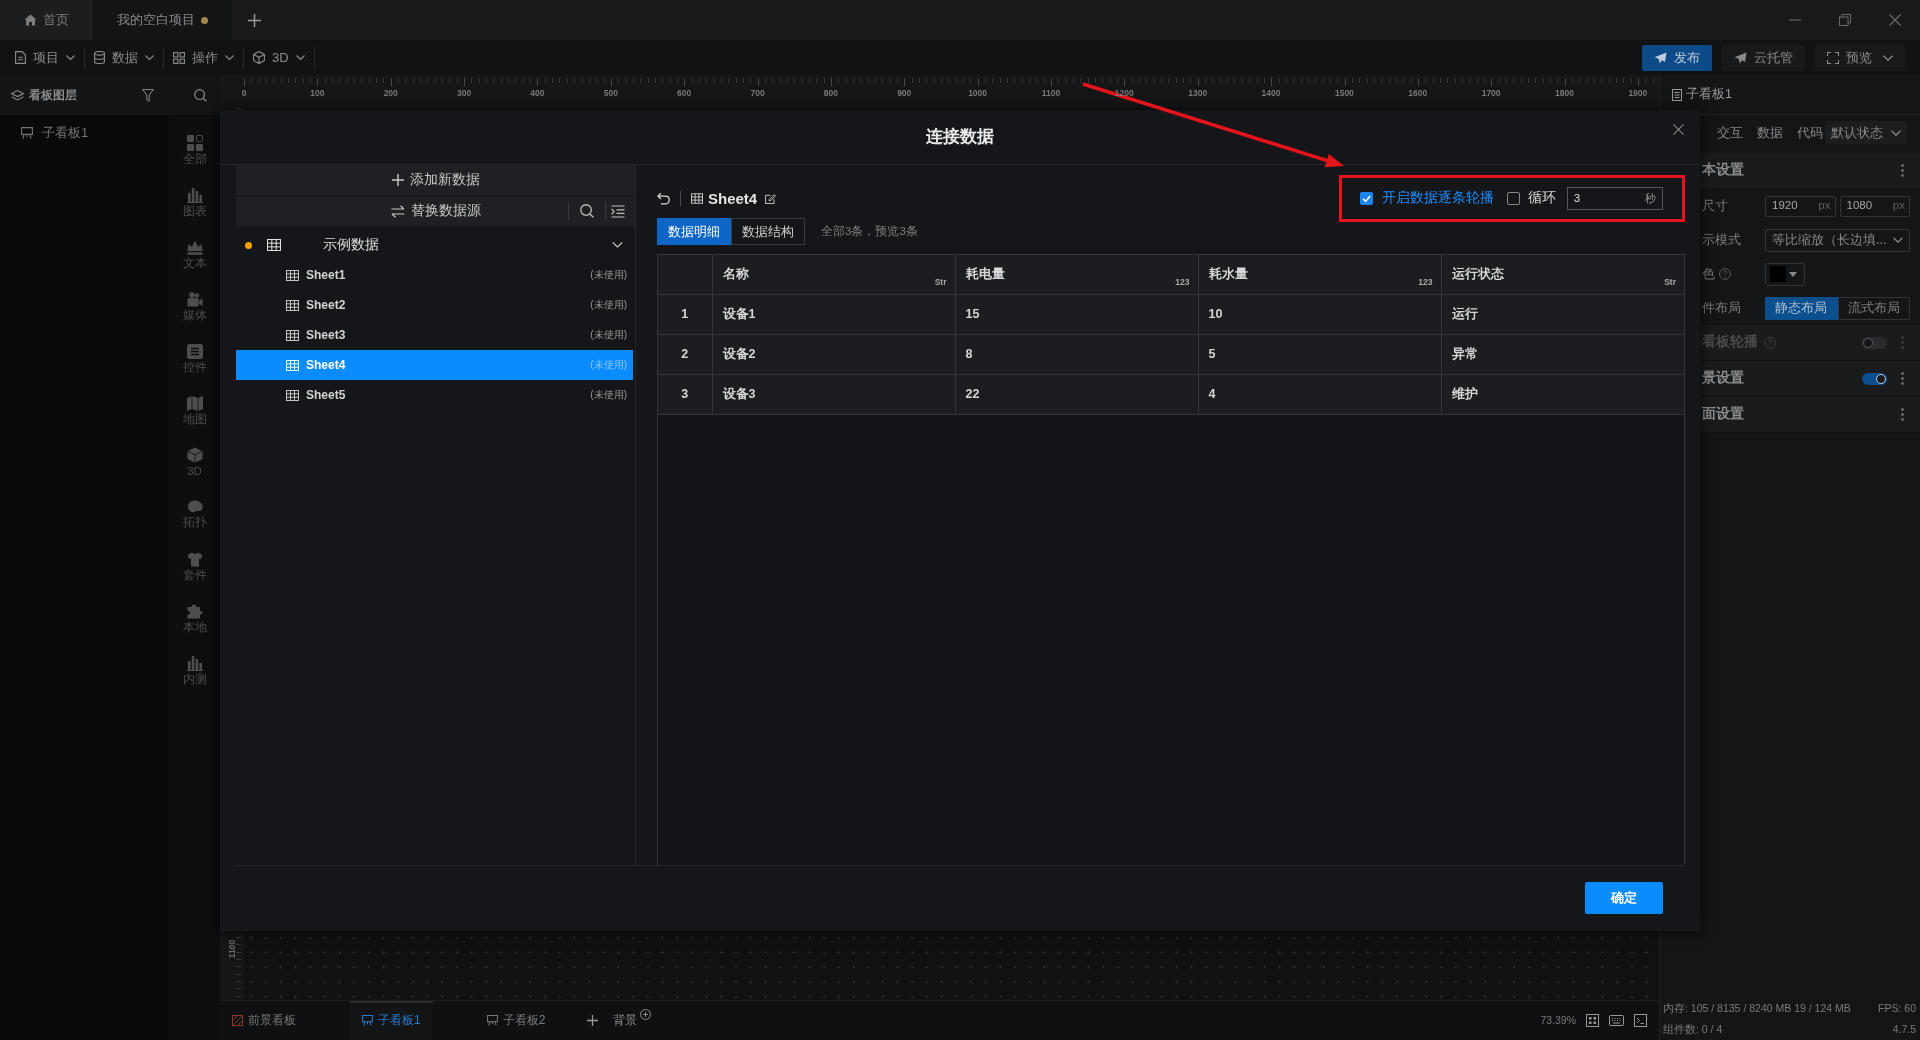 This screenshot has width=1920, height=1040. I want to click on document-icon, so click(20, 57).